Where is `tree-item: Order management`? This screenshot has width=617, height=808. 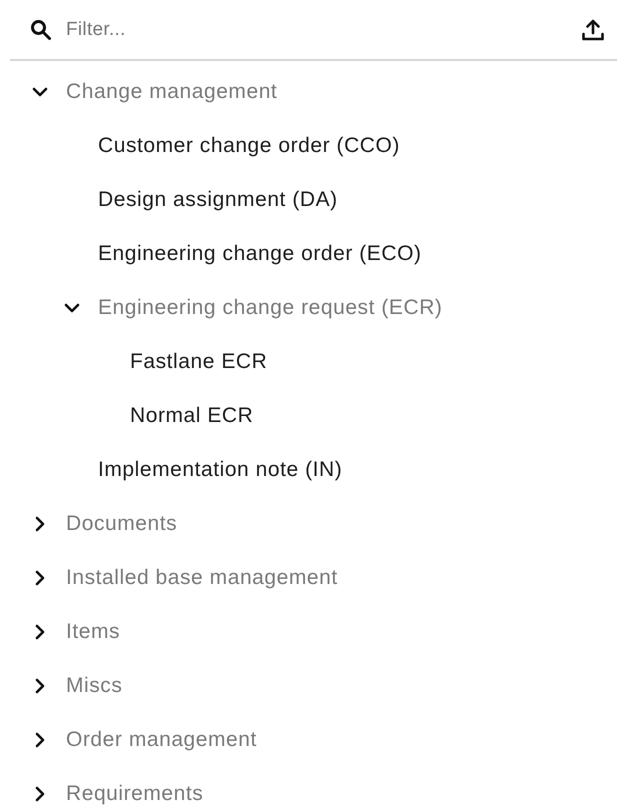
tree-item: Order management is located at coordinates (128, 740).